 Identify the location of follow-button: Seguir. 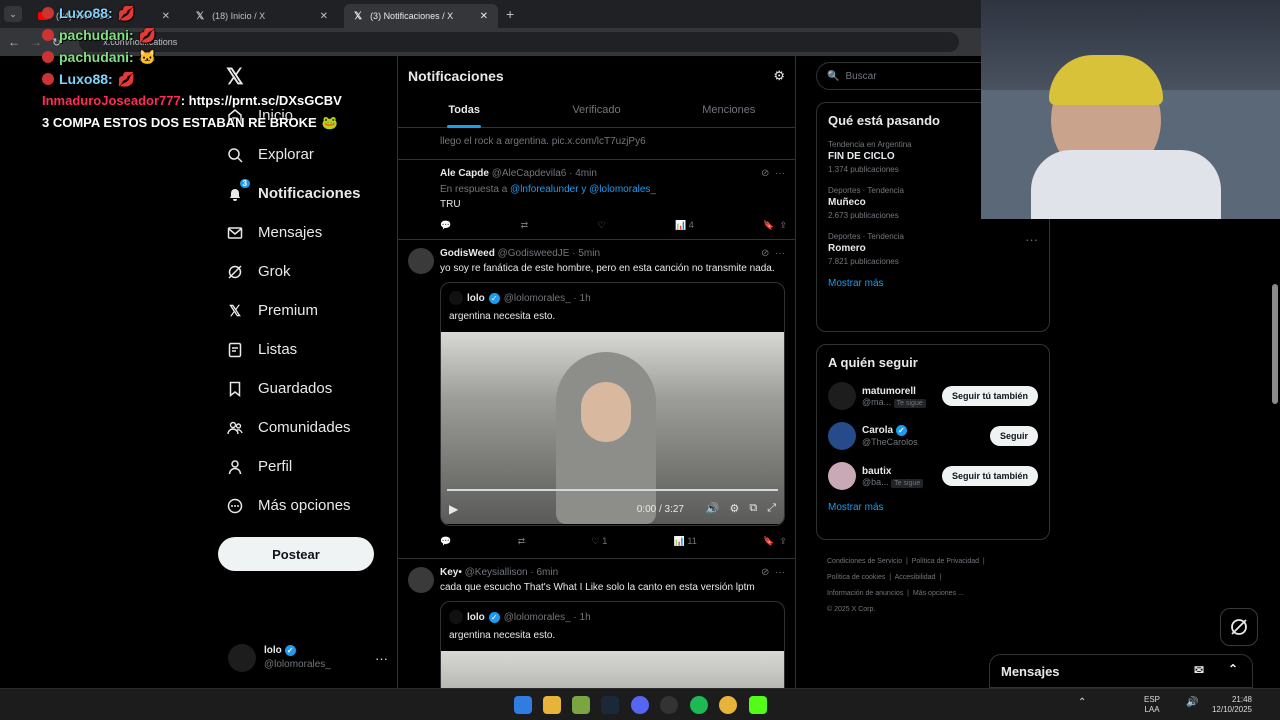
(1013, 436).